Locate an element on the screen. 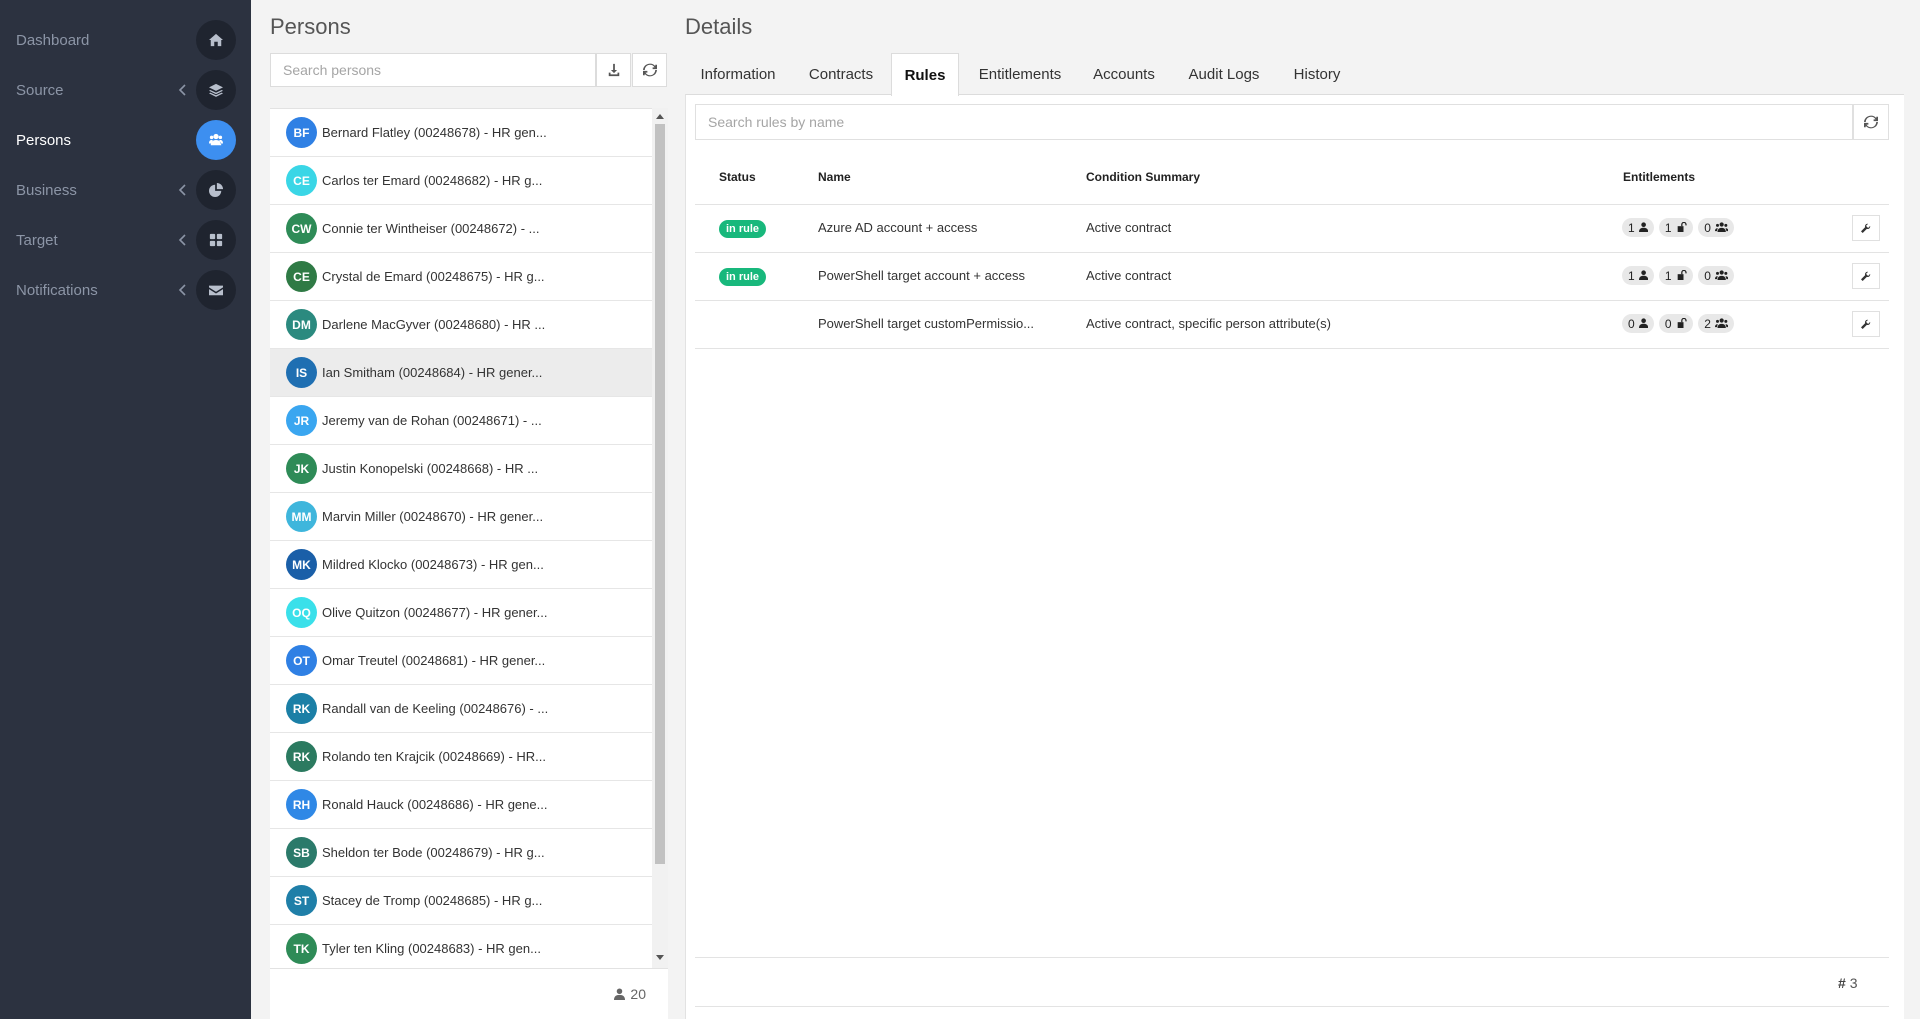  tab-rules: Rules is located at coordinates (925, 74).